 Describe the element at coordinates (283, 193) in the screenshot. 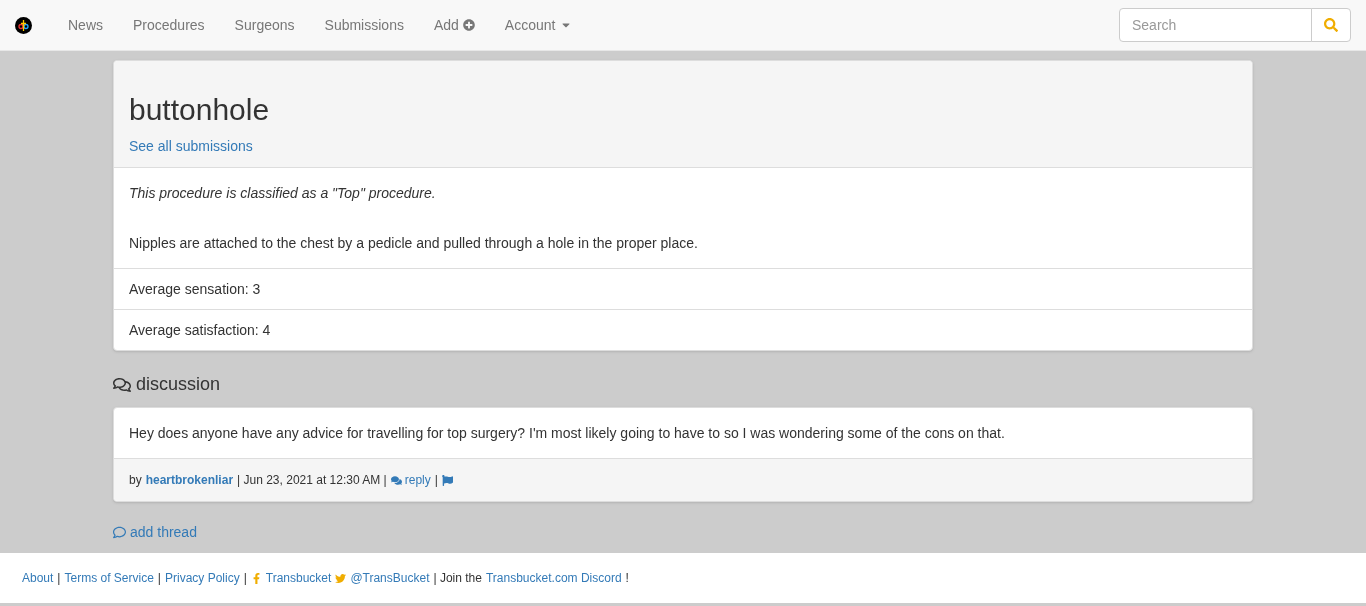

I see `classification-text: This procedure is classified as a "Top" procedure.` at that location.